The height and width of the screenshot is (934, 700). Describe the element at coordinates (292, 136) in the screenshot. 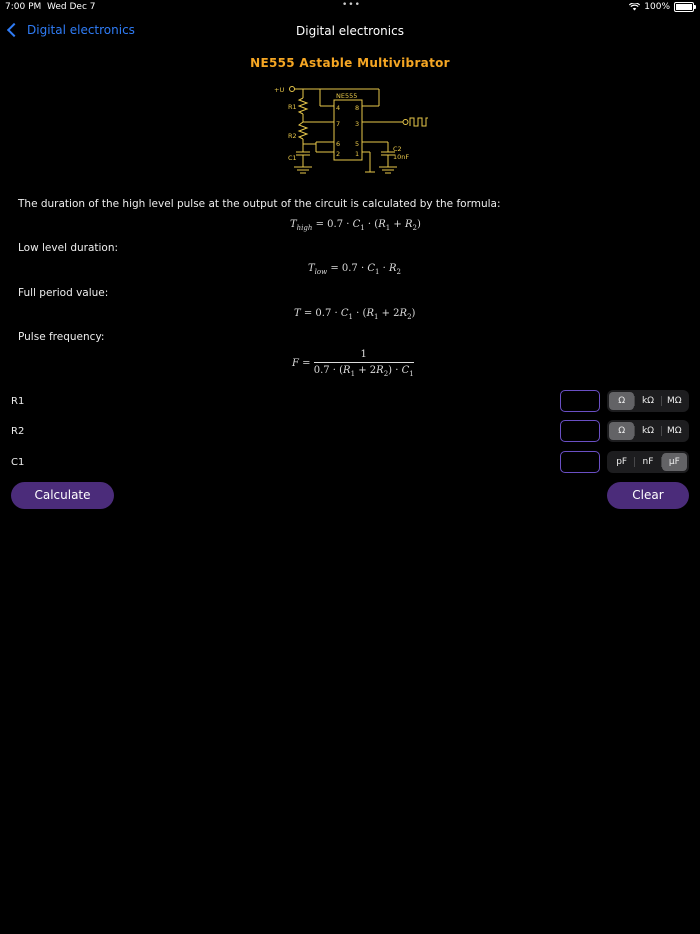

I see `label-r2: R2` at that location.